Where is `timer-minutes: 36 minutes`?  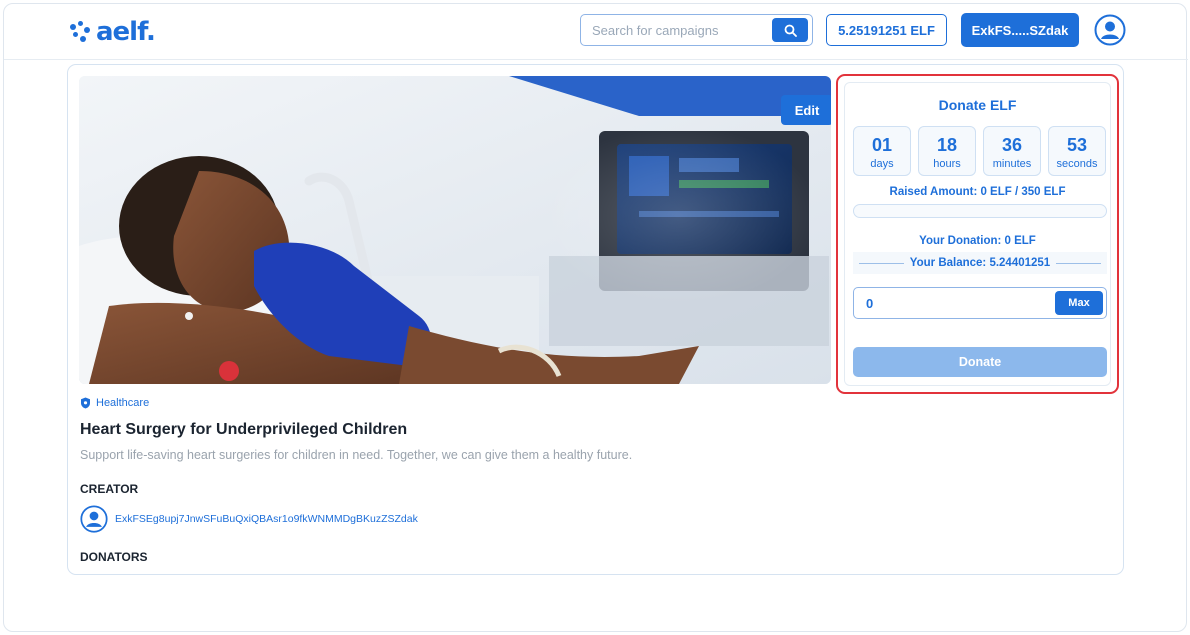
timer-minutes: 36 minutes is located at coordinates (1012, 151).